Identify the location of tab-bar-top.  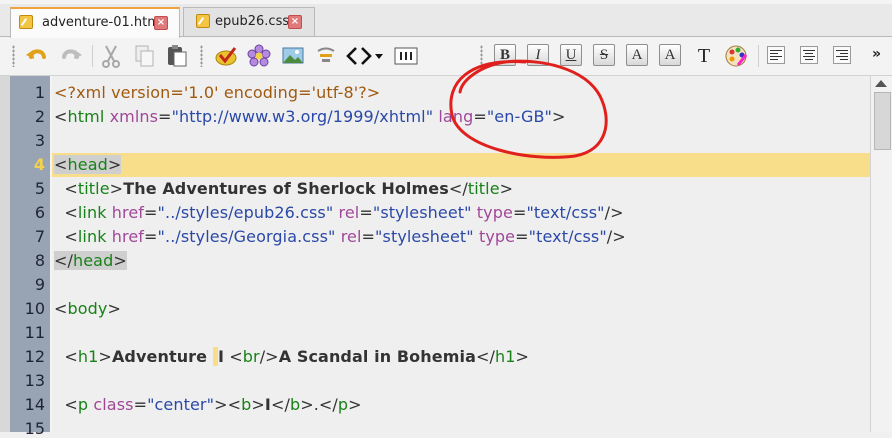
(446, 2).